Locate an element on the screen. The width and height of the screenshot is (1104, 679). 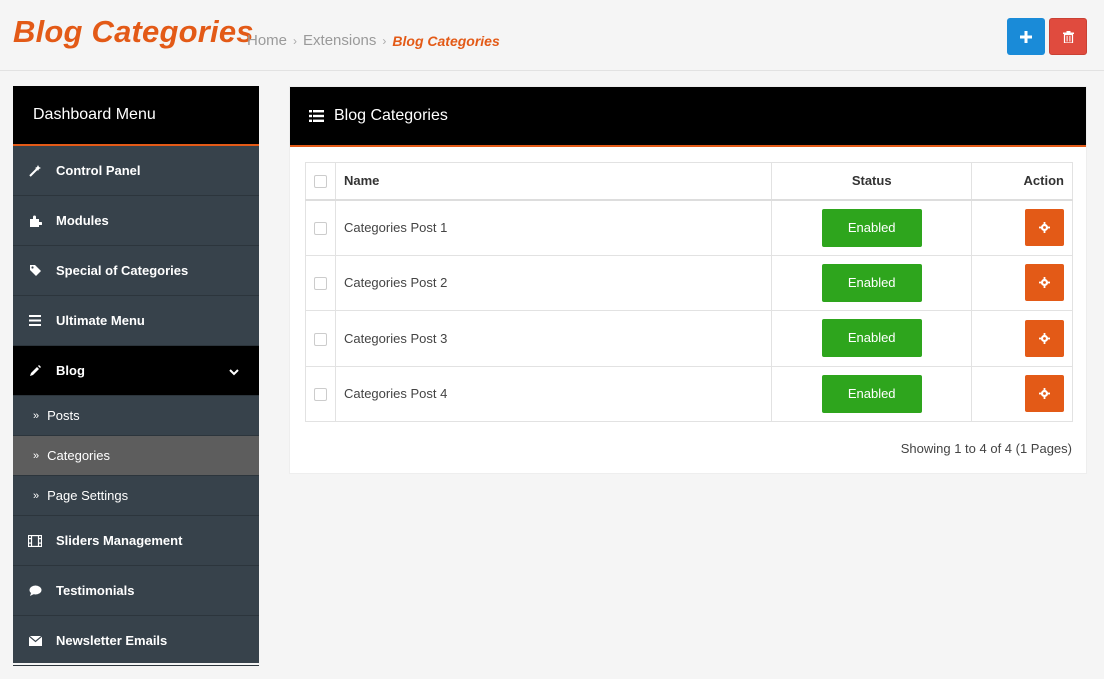
sidebar-subitem-label: Categories is located at coordinates (78, 455).